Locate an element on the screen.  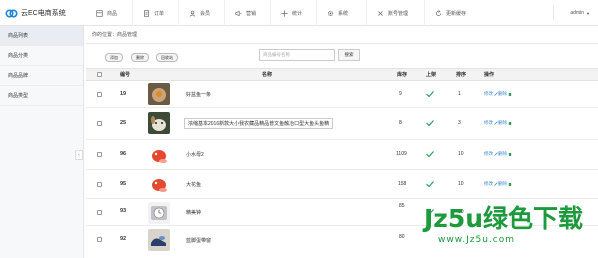
order-icon is located at coordinates (146, 13).